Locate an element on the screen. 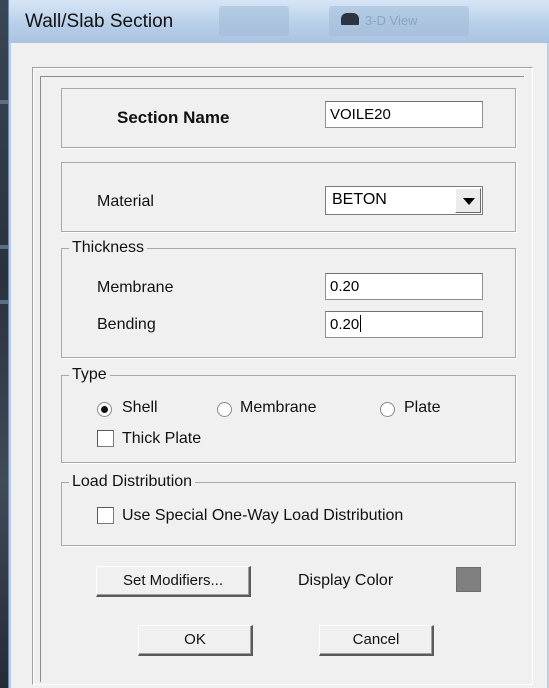 This screenshot has width=549, height=688. material-label: Material is located at coordinates (125, 201).